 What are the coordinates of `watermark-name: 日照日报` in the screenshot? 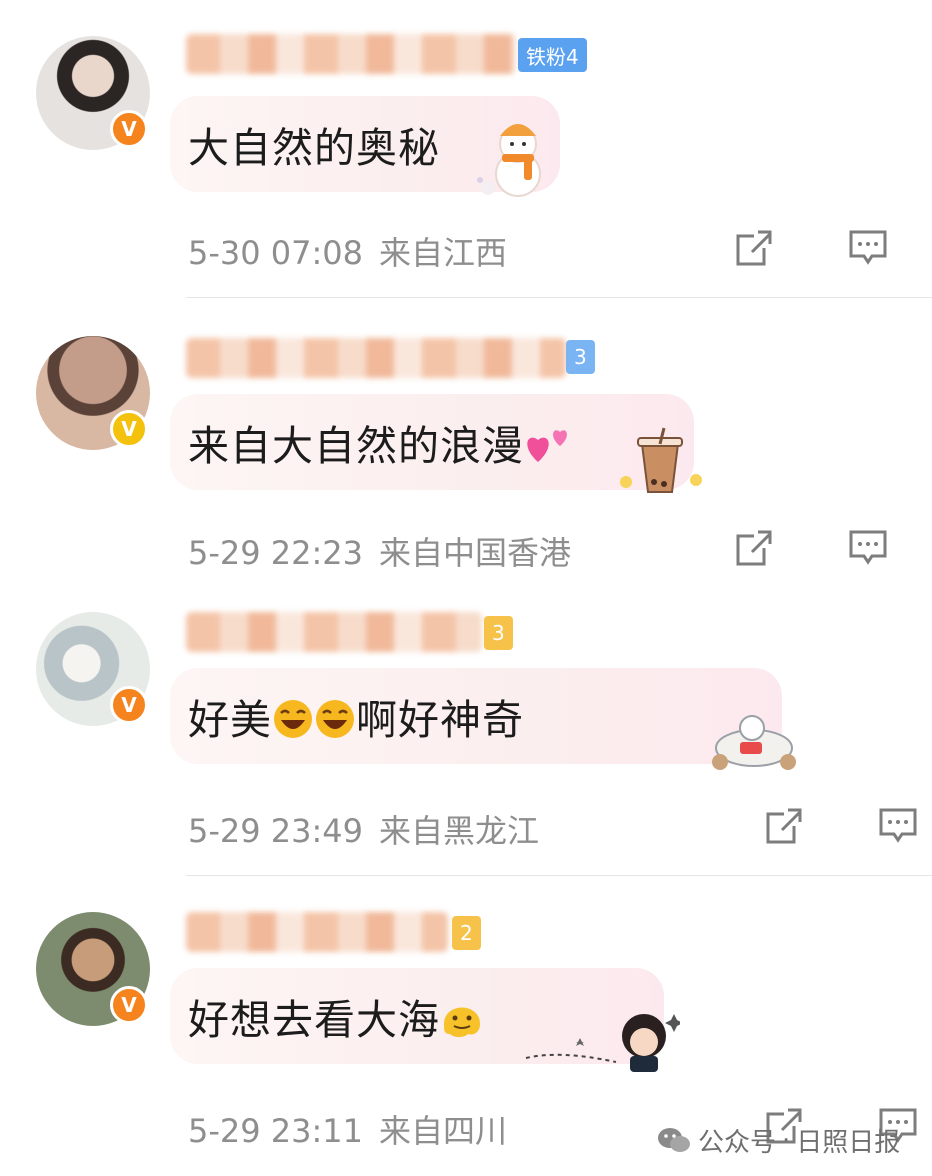 It's located at (848, 1143).